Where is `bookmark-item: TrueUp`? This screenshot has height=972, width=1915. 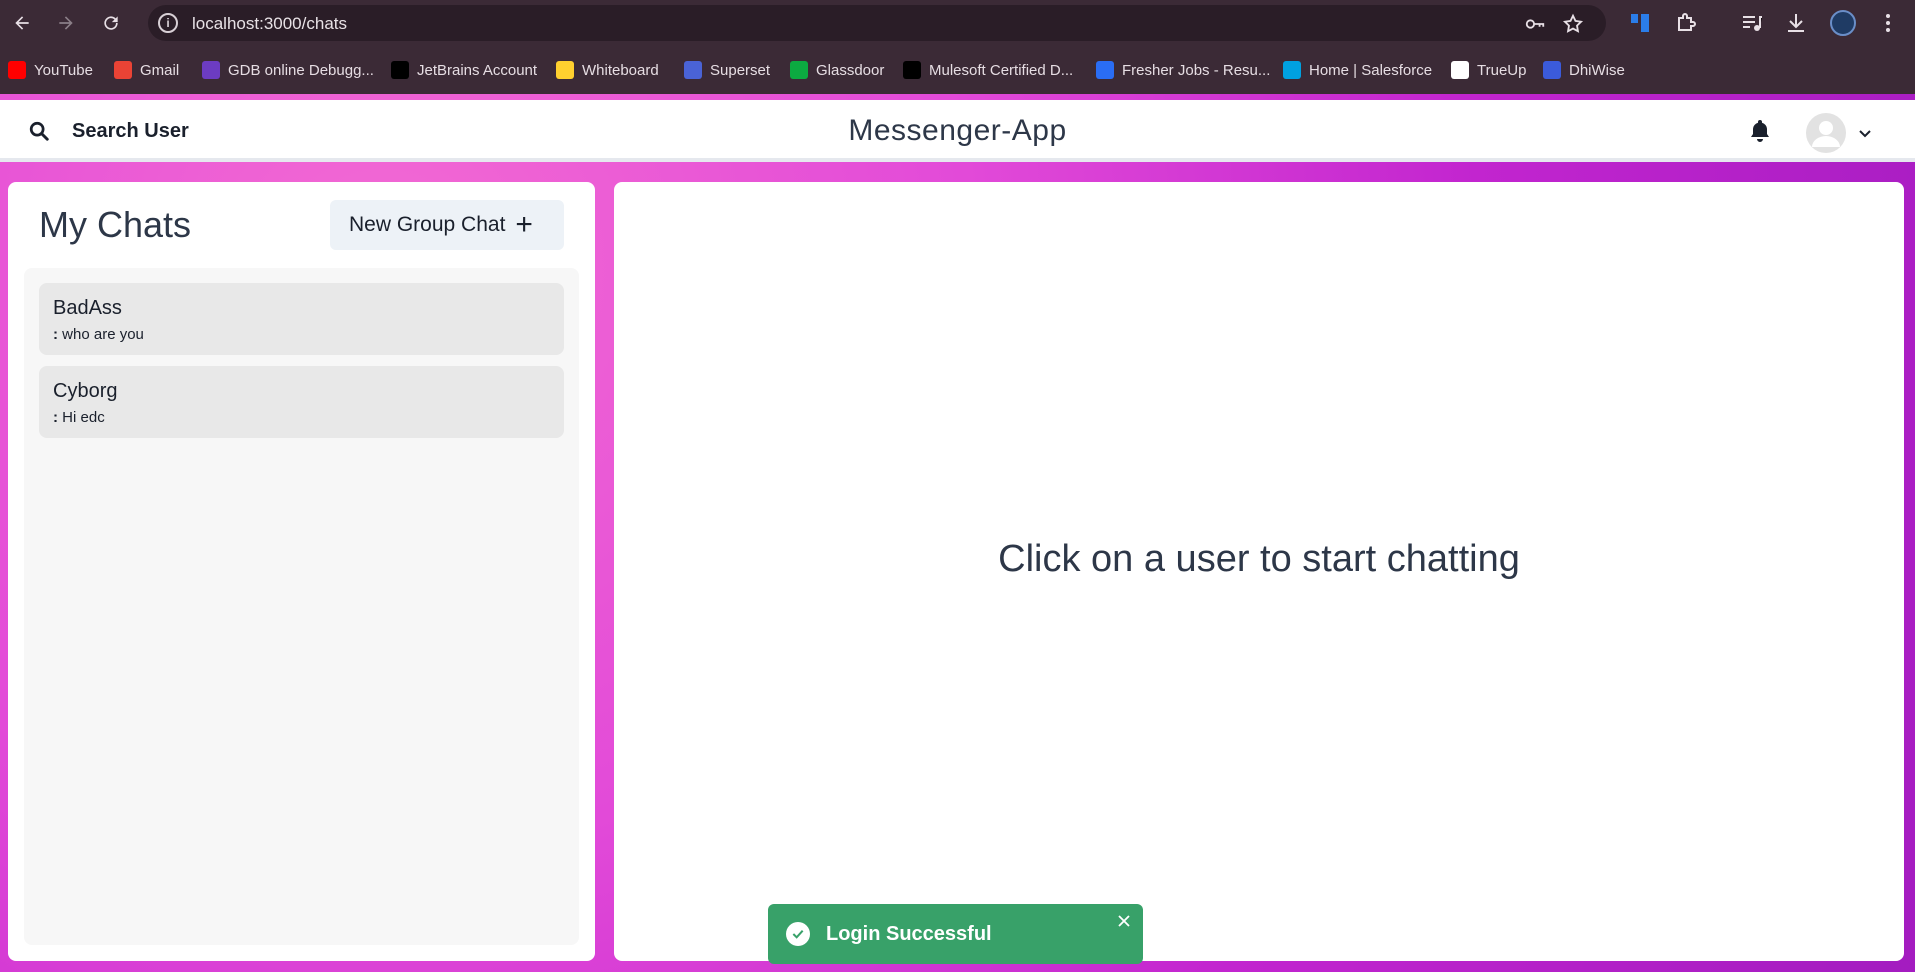 bookmark-item: TrueUp is located at coordinates (1488, 70).